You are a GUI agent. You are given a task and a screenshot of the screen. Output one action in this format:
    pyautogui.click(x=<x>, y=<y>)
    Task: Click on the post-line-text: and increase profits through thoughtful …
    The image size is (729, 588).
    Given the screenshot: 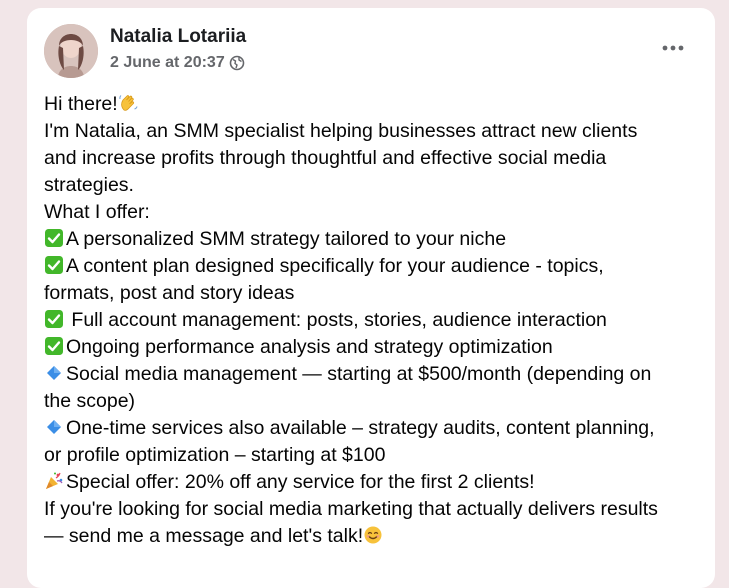 What is the action you would take?
    pyautogui.click(x=325, y=158)
    